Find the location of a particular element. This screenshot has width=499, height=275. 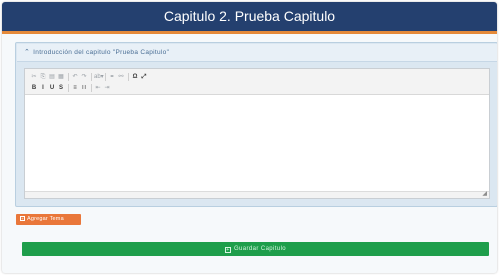

special-char-icon: Ω is located at coordinates (135, 77).